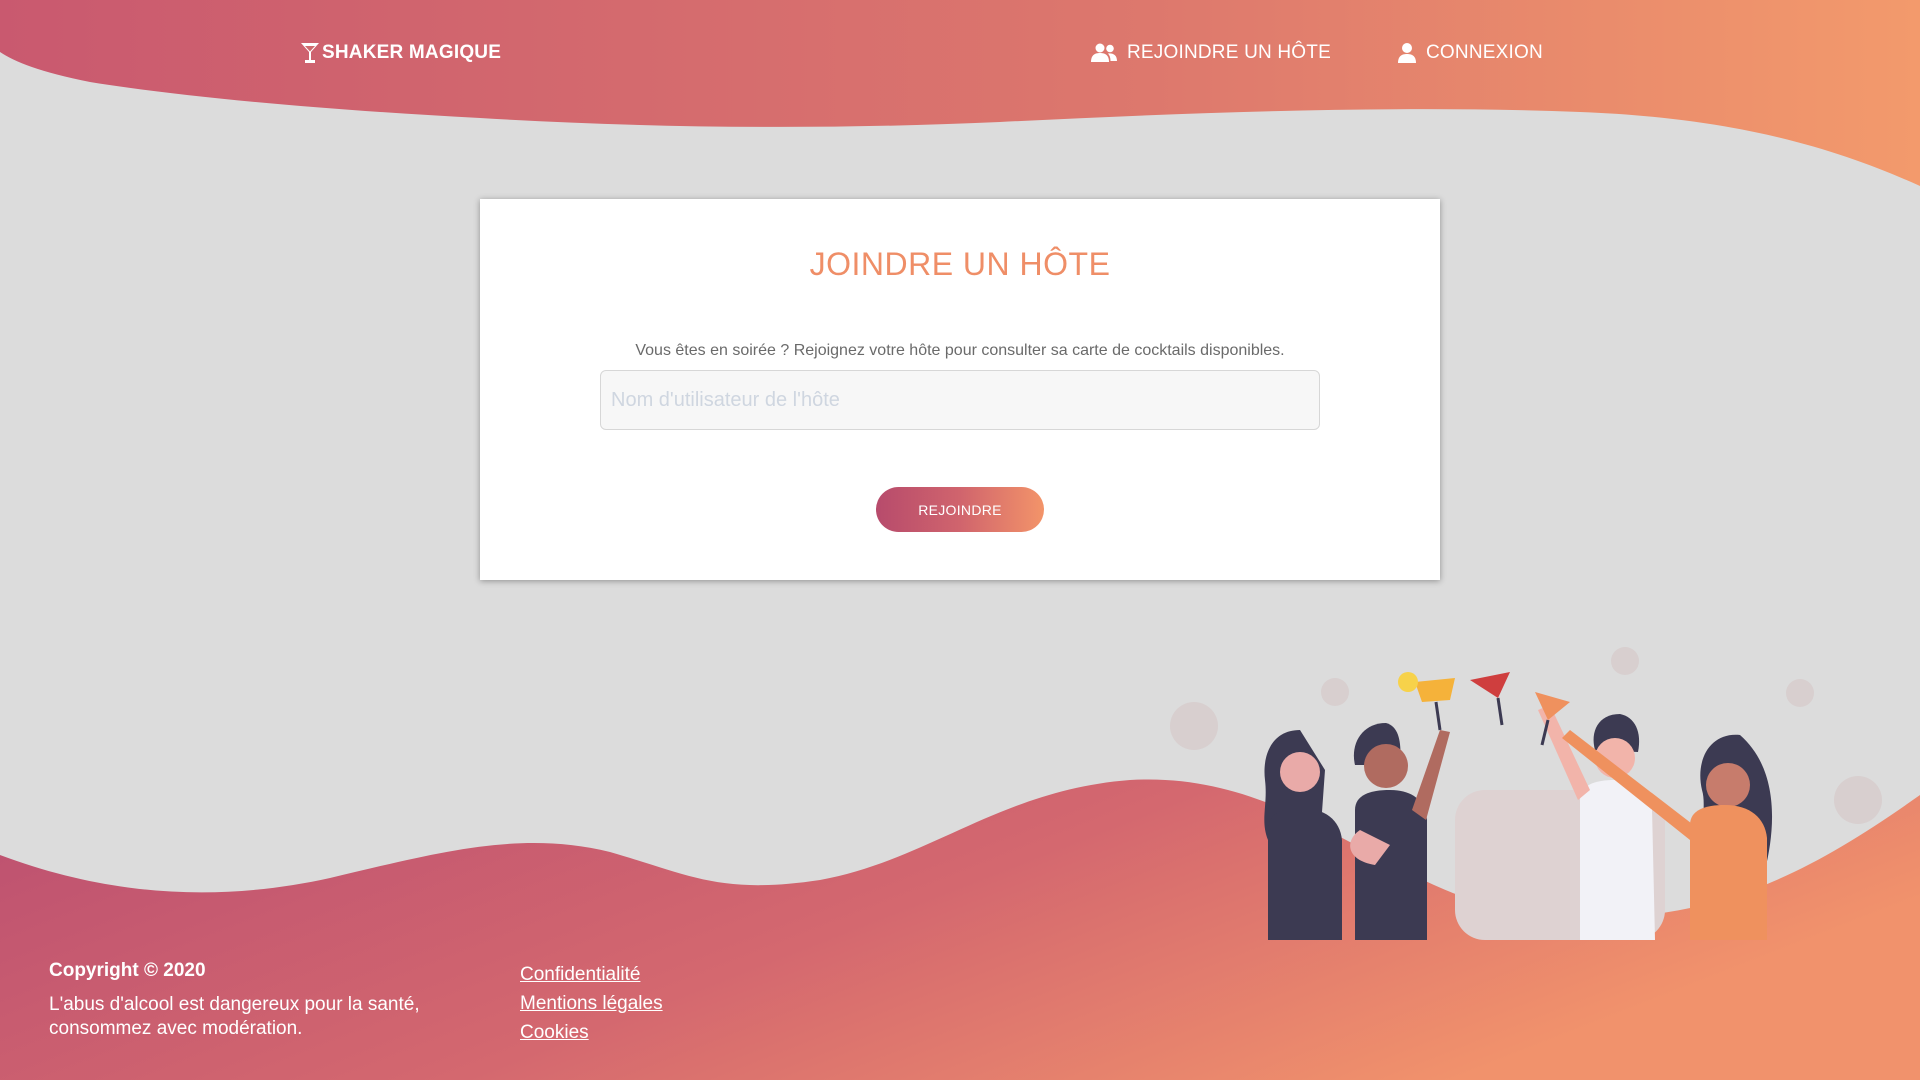 This screenshot has height=1080, width=1920. I want to click on footer-links: Confidentialité Mentions légales Cookies, so click(591, 1003).